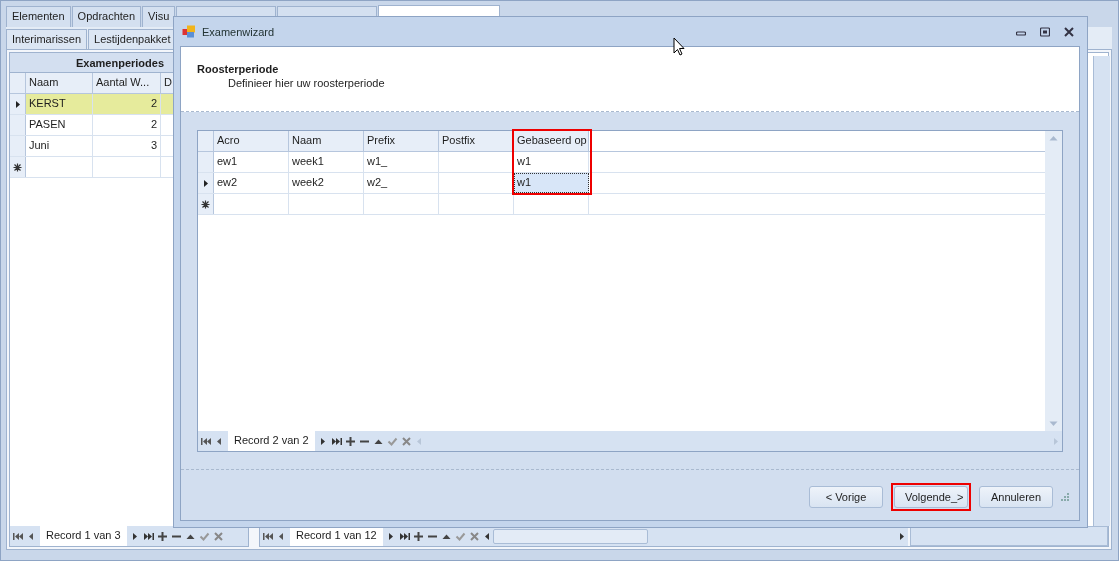 The width and height of the screenshot is (1119, 561). I want to click on record-counter: Record 2 van 2, so click(271, 441).